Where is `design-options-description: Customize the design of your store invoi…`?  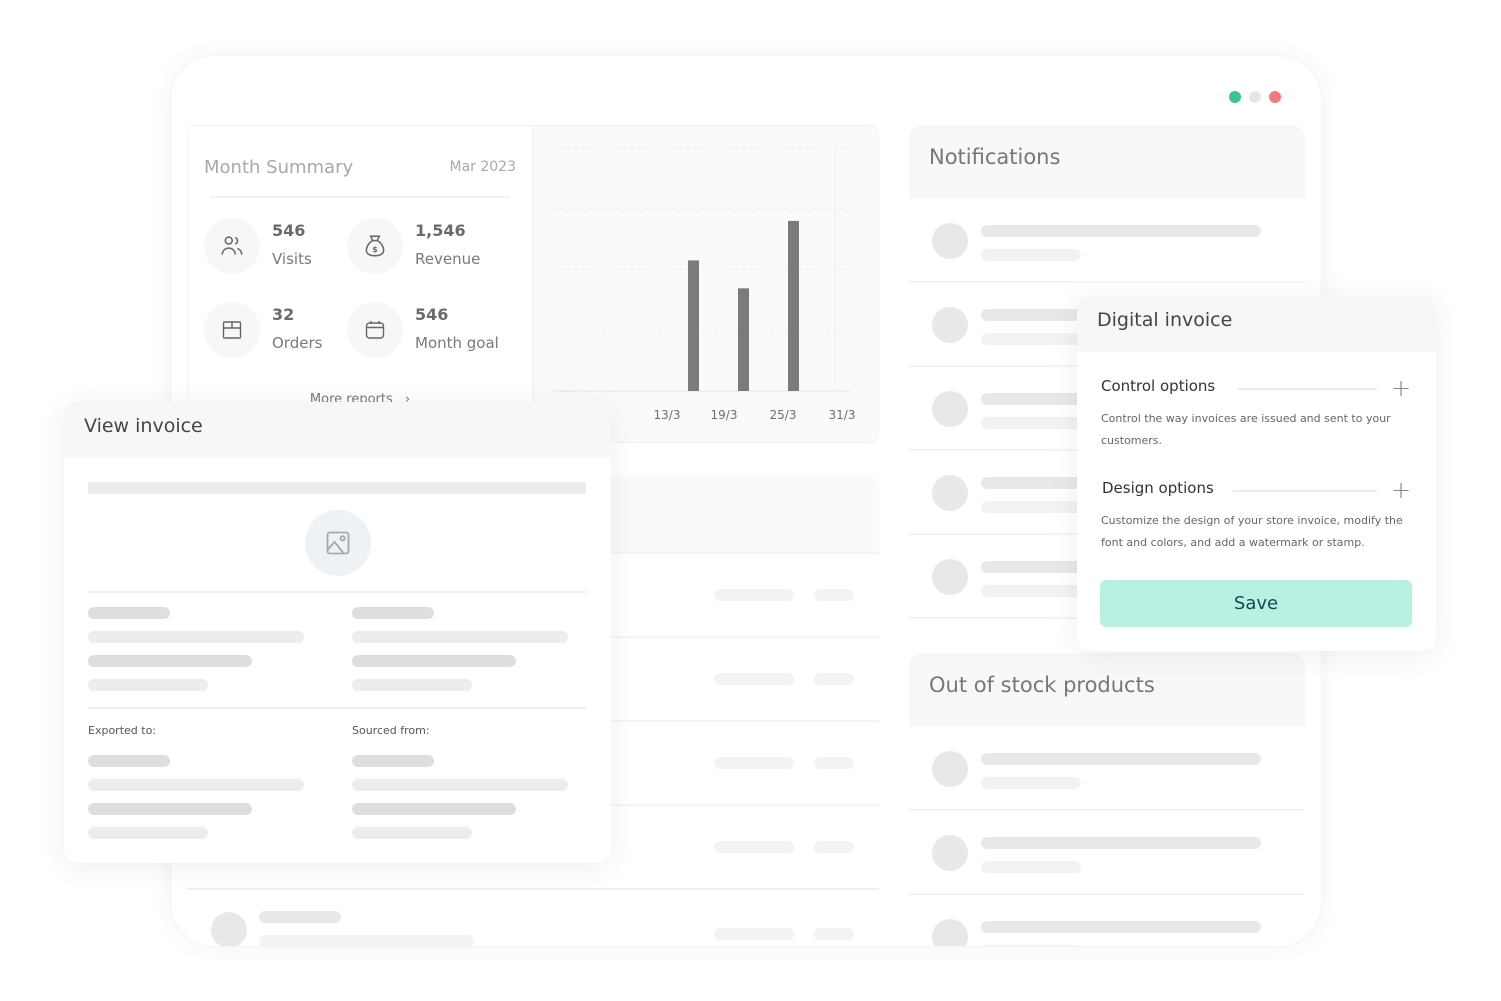
design-options-description: Customize the design of your store invoi… is located at coordinates (1252, 531).